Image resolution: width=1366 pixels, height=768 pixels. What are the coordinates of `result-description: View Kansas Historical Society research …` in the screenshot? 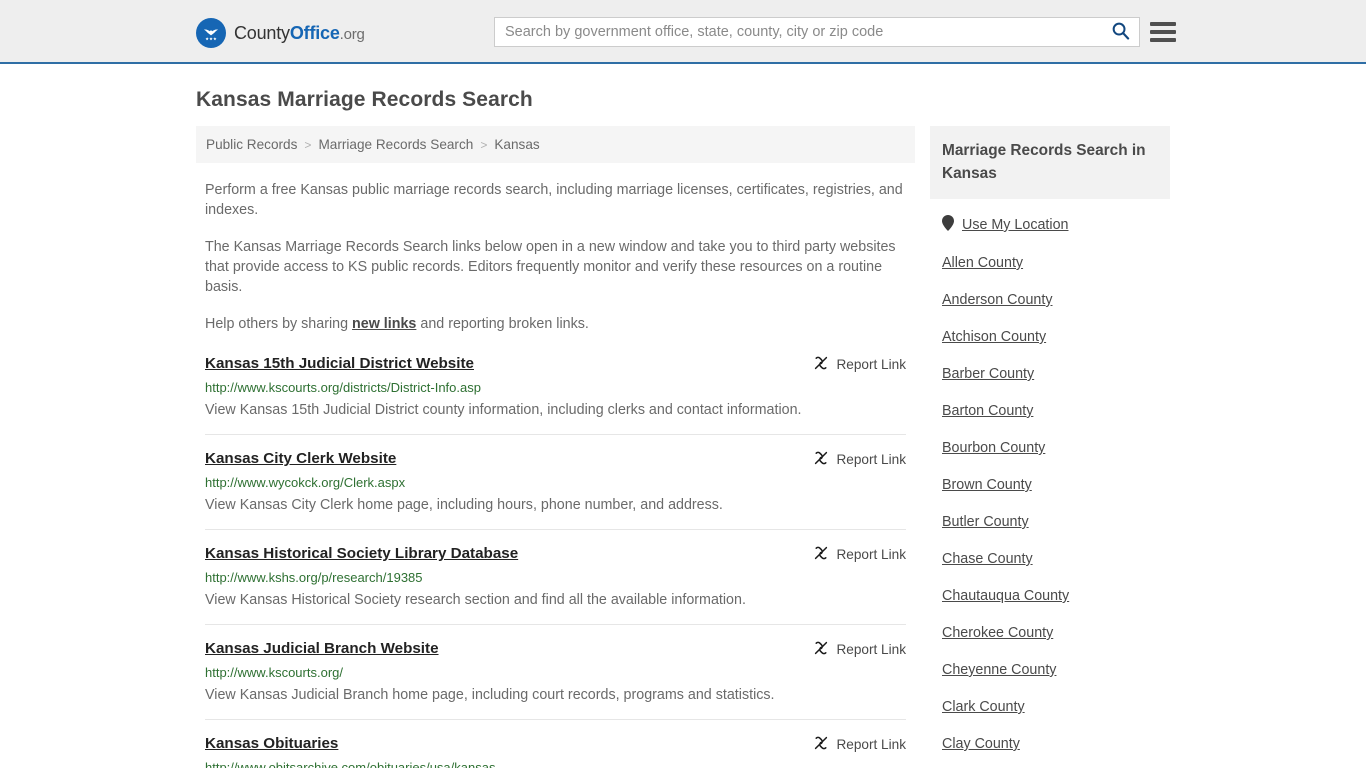 It's located at (475, 600).